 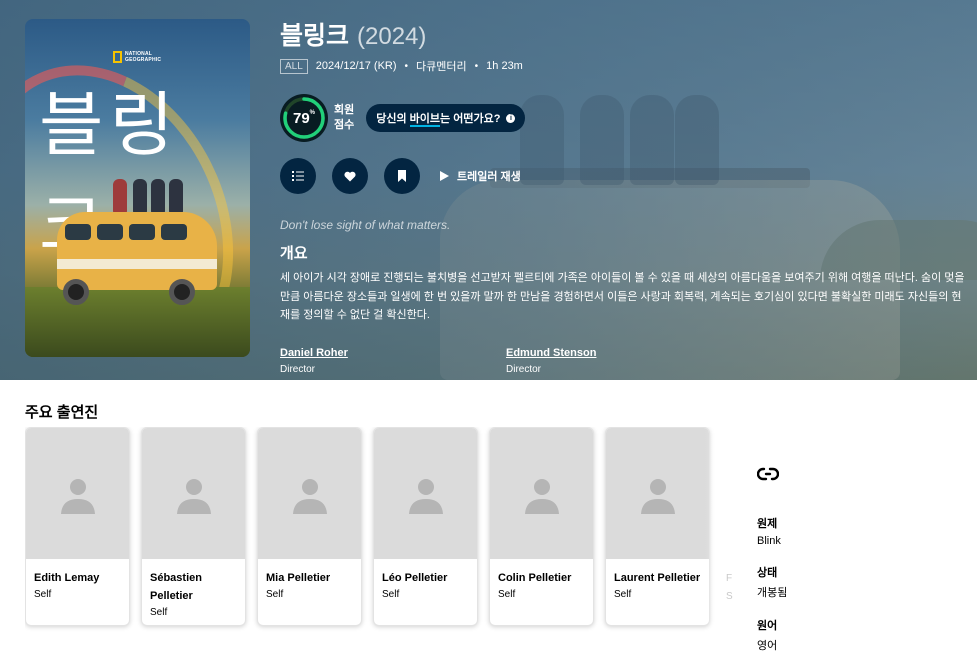 I want to click on watchlist-button, so click(x=402, y=176).